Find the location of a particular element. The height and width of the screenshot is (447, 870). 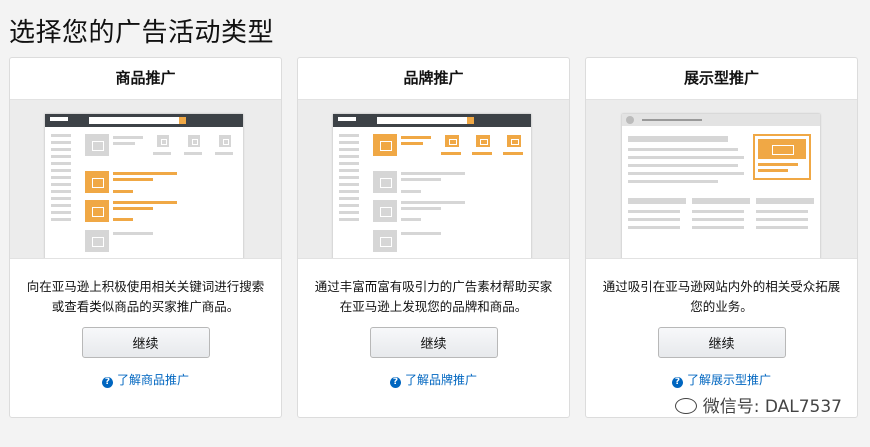

mock-web-page is located at coordinates (721, 186).